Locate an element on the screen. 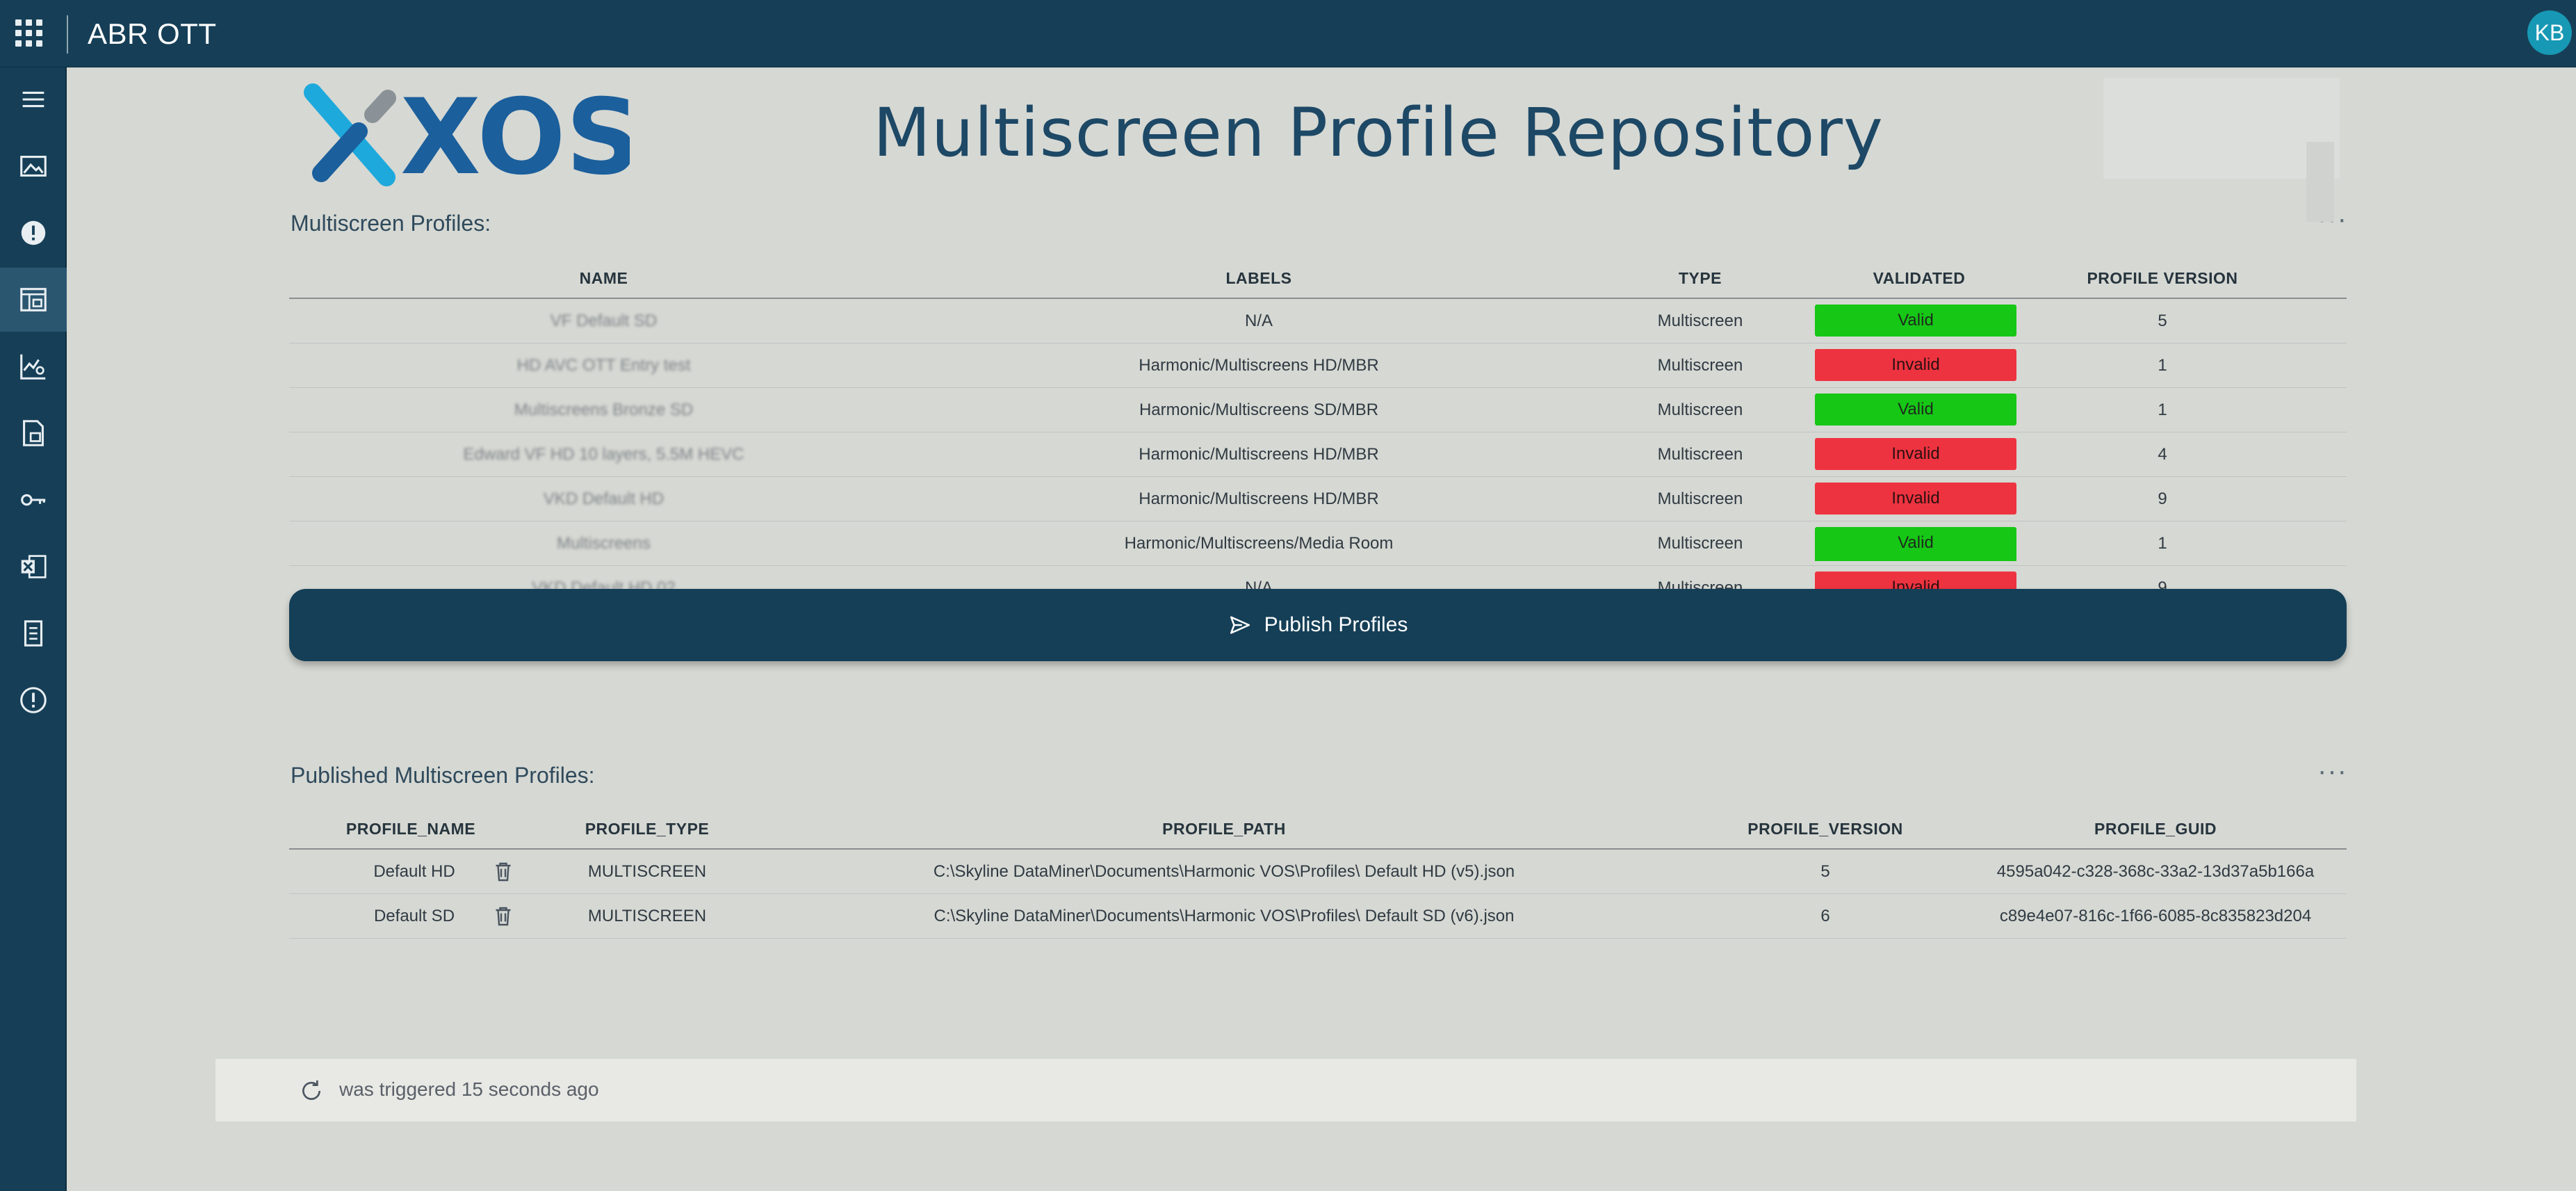 This screenshot has height=1191, width=2576. app-title: ABR OTT is located at coordinates (152, 33).